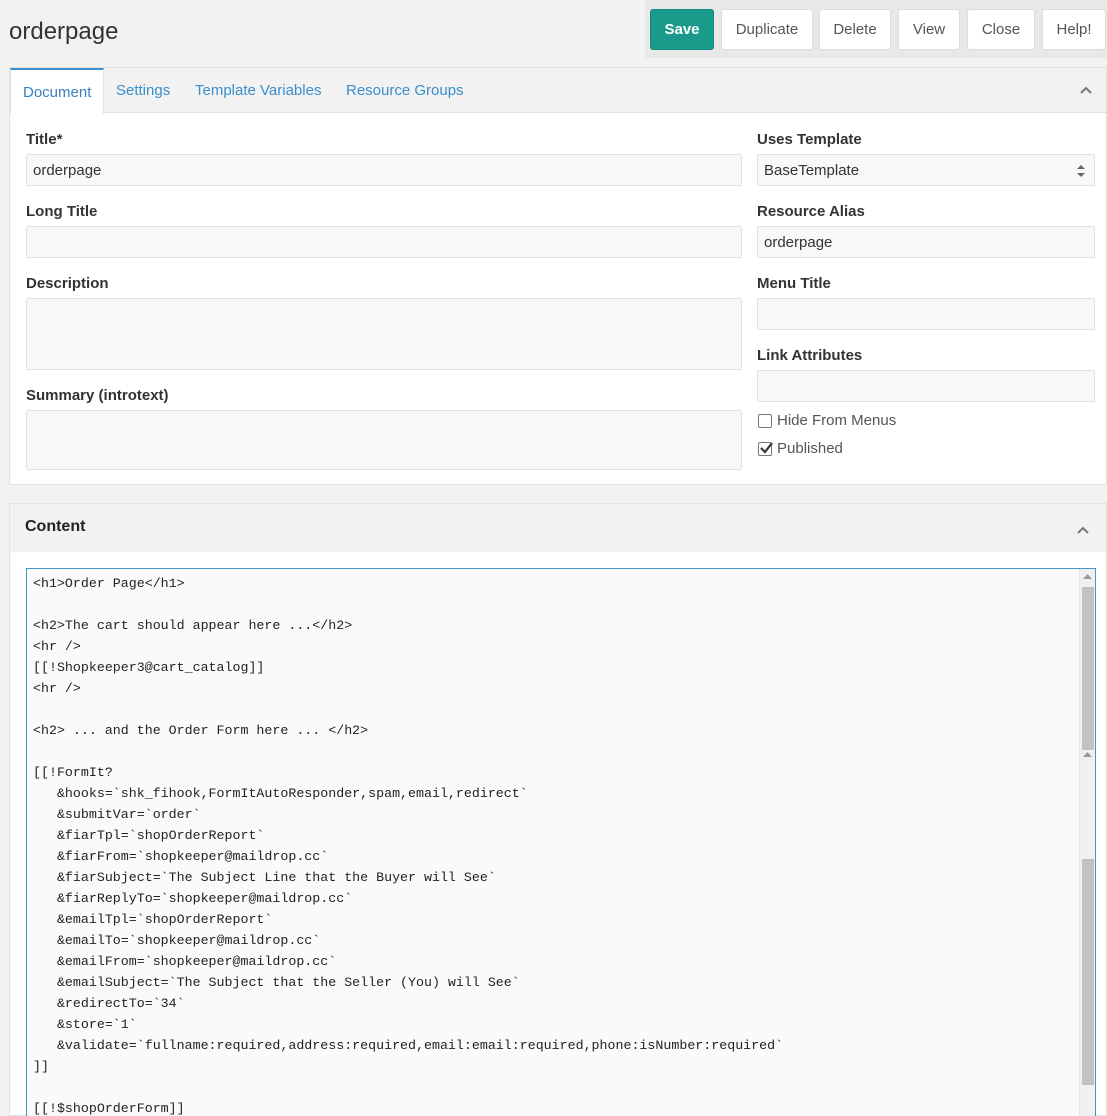  What do you see at coordinates (810, 448) in the screenshot?
I see `published-label: Published` at bounding box center [810, 448].